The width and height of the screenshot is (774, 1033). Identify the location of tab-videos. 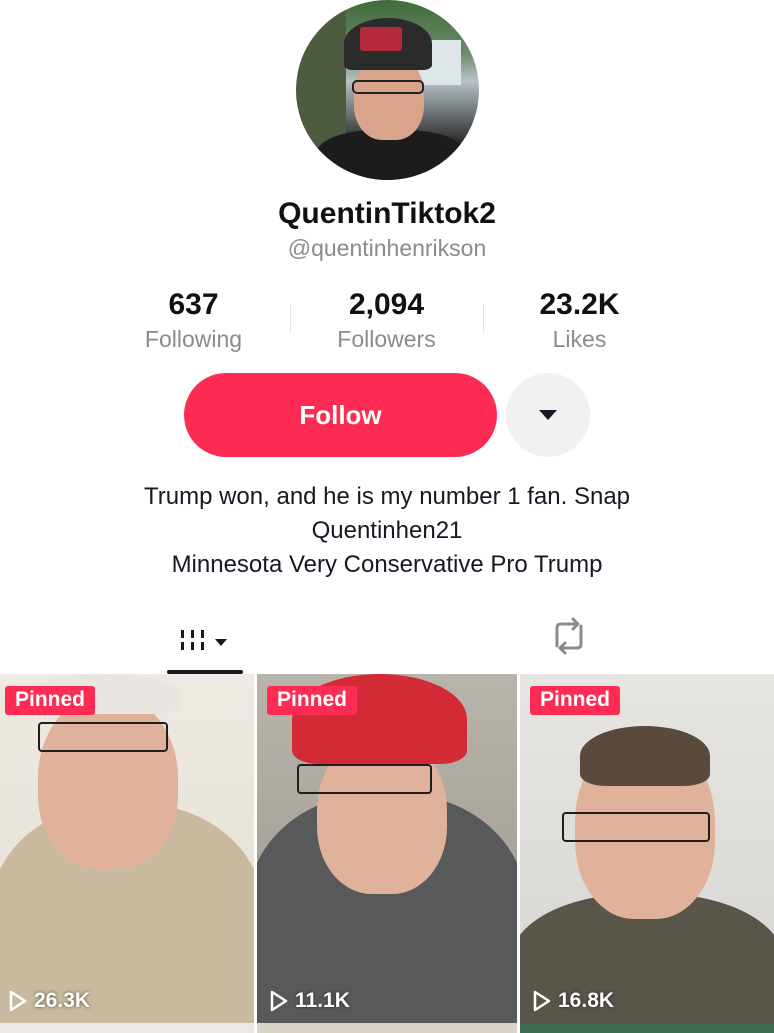
(205, 644).